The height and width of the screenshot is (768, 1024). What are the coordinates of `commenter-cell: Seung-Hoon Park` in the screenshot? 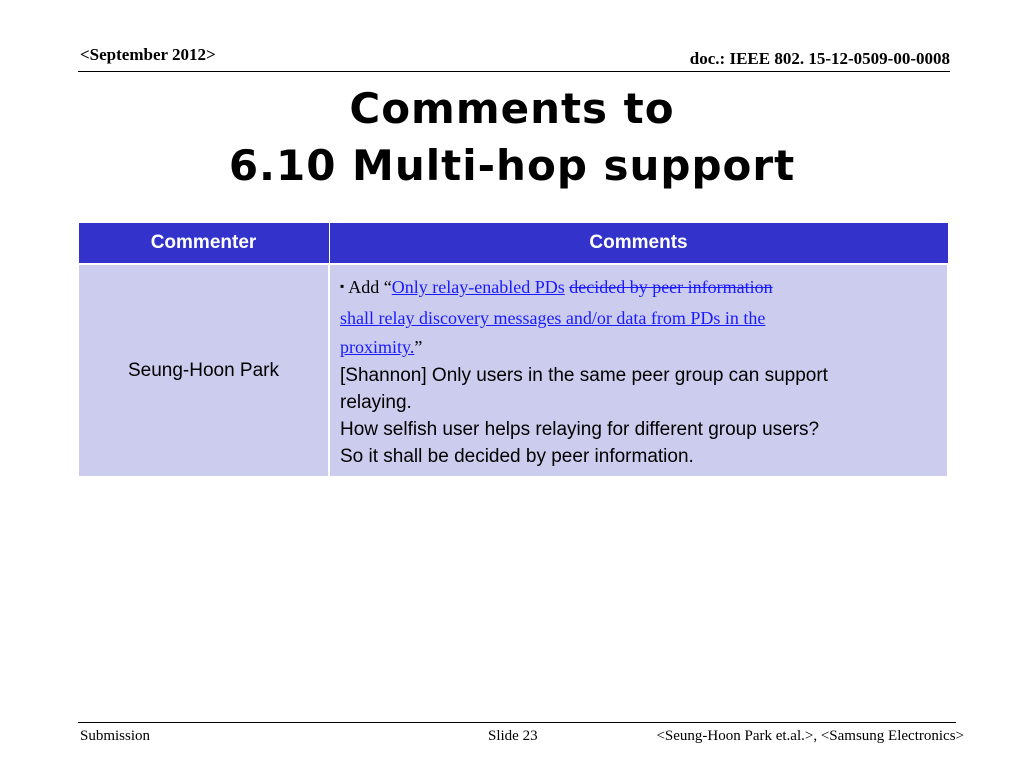 It's located at (203, 370).